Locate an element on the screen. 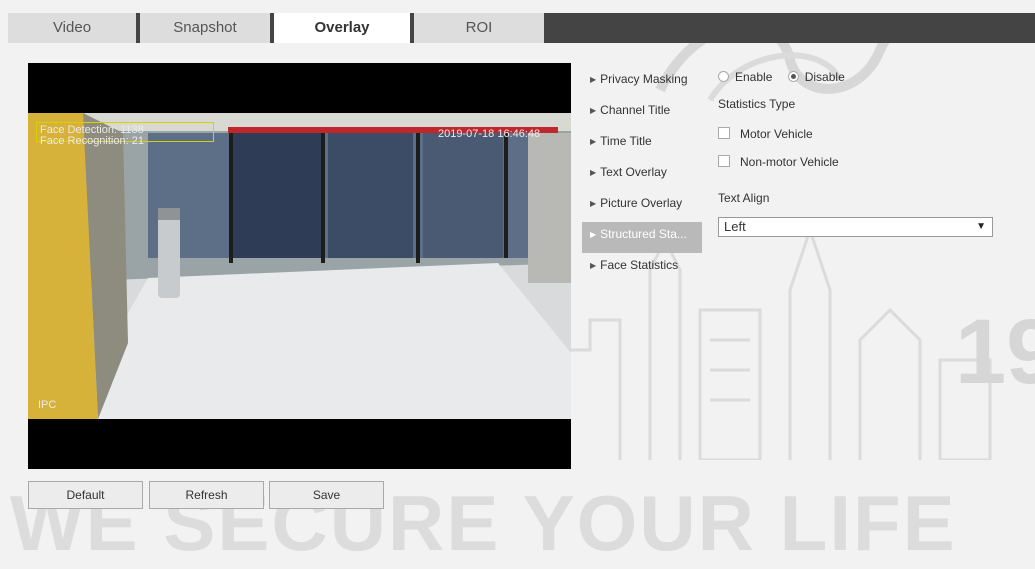 Image resolution: width=1035 pixels, height=569 pixels. menu-item-picture-overlay: ▶ Picture Overlay is located at coordinates (642, 206).